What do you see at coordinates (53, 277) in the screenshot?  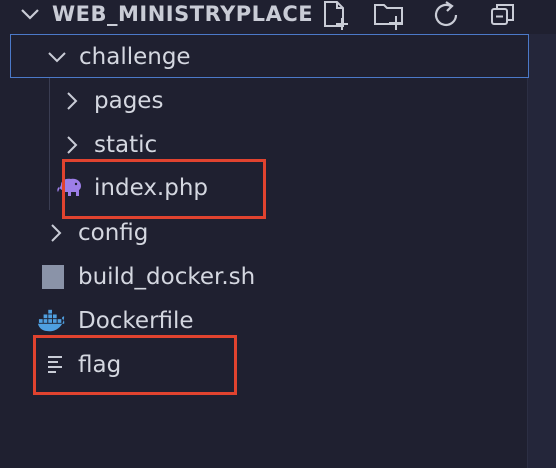 I see `shell-script-icon` at bounding box center [53, 277].